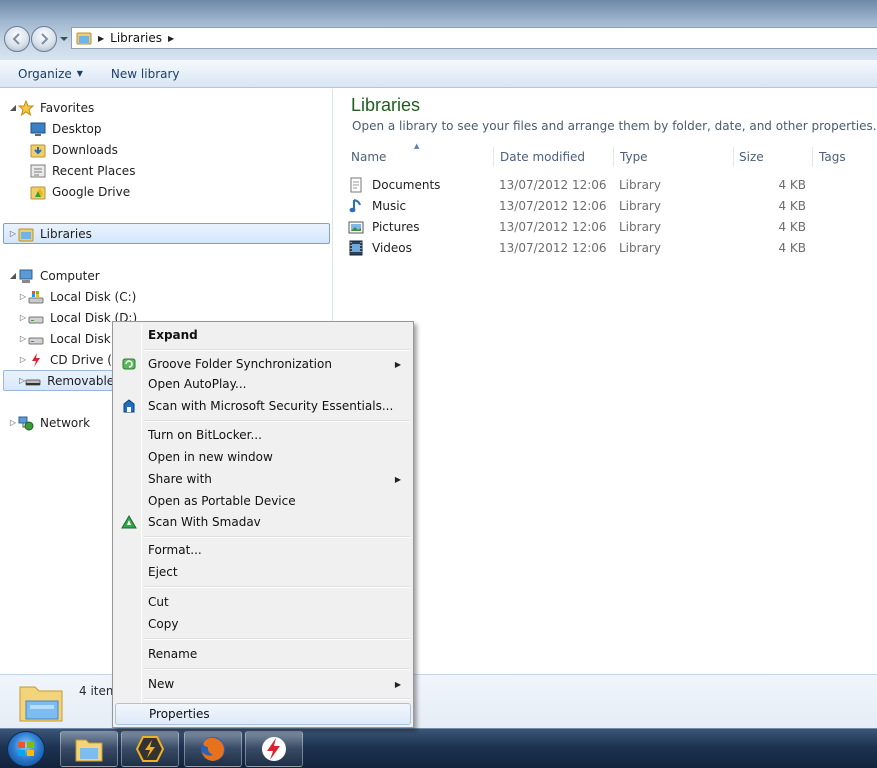  Describe the element at coordinates (263, 501) in the screenshot. I see `menu-item-open-portable-device: Open as Portable Device` at that location.